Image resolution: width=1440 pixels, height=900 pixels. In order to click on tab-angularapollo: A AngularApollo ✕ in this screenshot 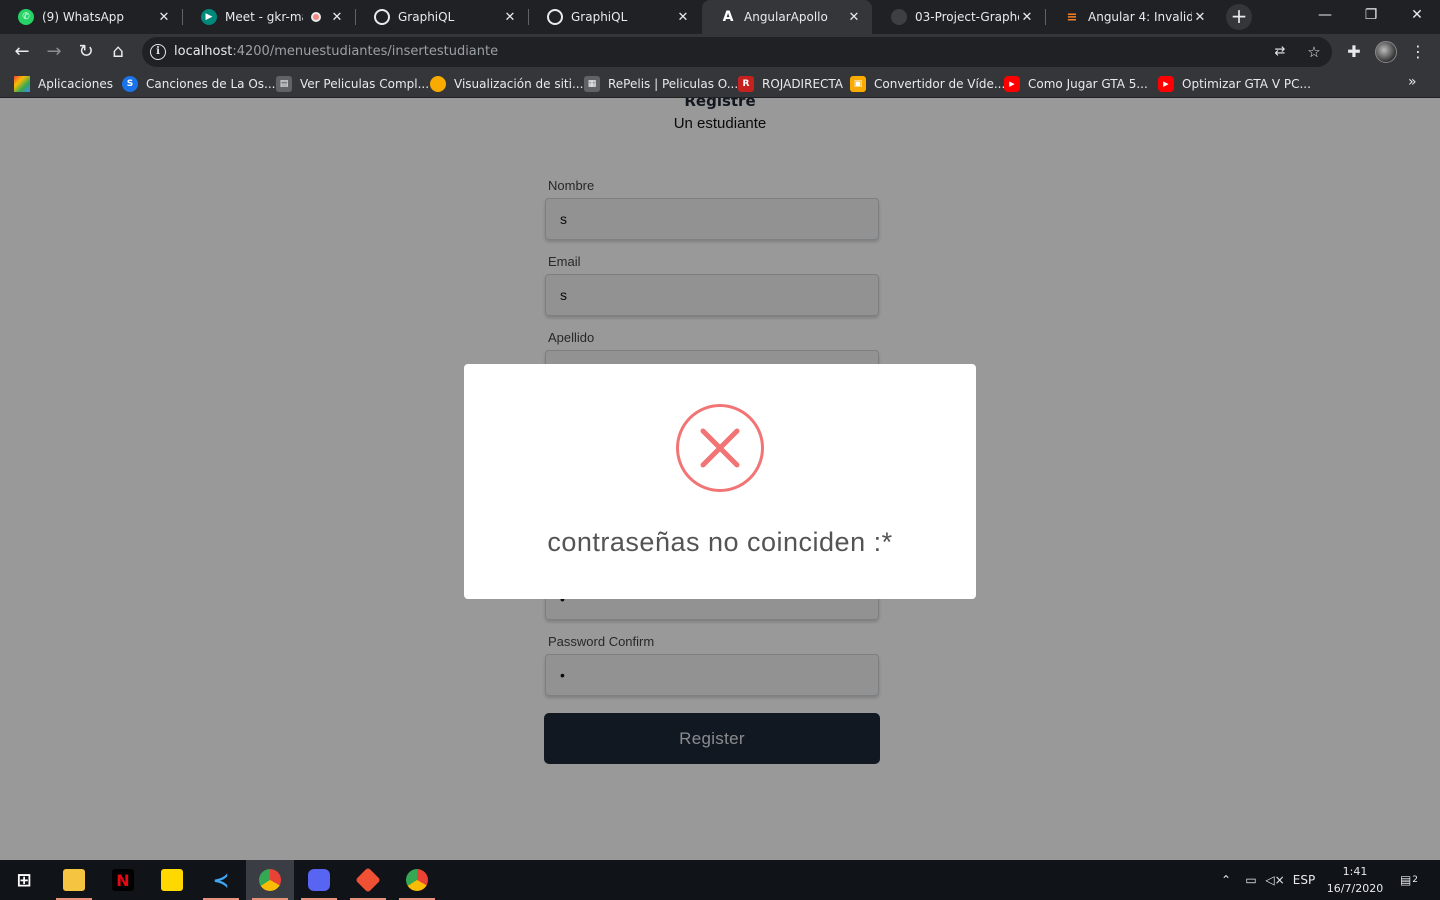, I will do `click(787, 17)`.